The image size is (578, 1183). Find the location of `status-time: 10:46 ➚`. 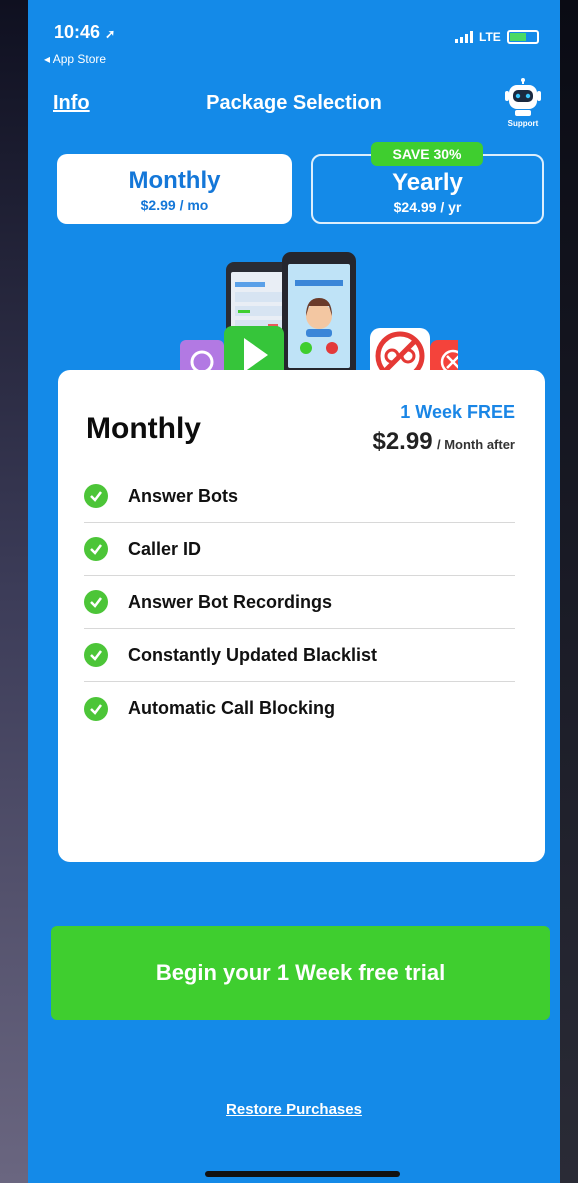

status-time: 10:46 ➚ is located at coordinates (85, 32).